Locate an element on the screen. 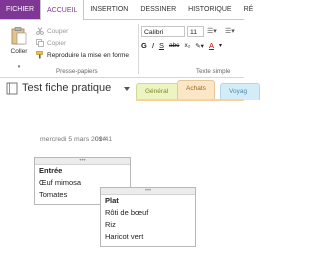 The width and height of the screenshot is (320, 271). cut-button: Couper is located at coordinates (52, 31).